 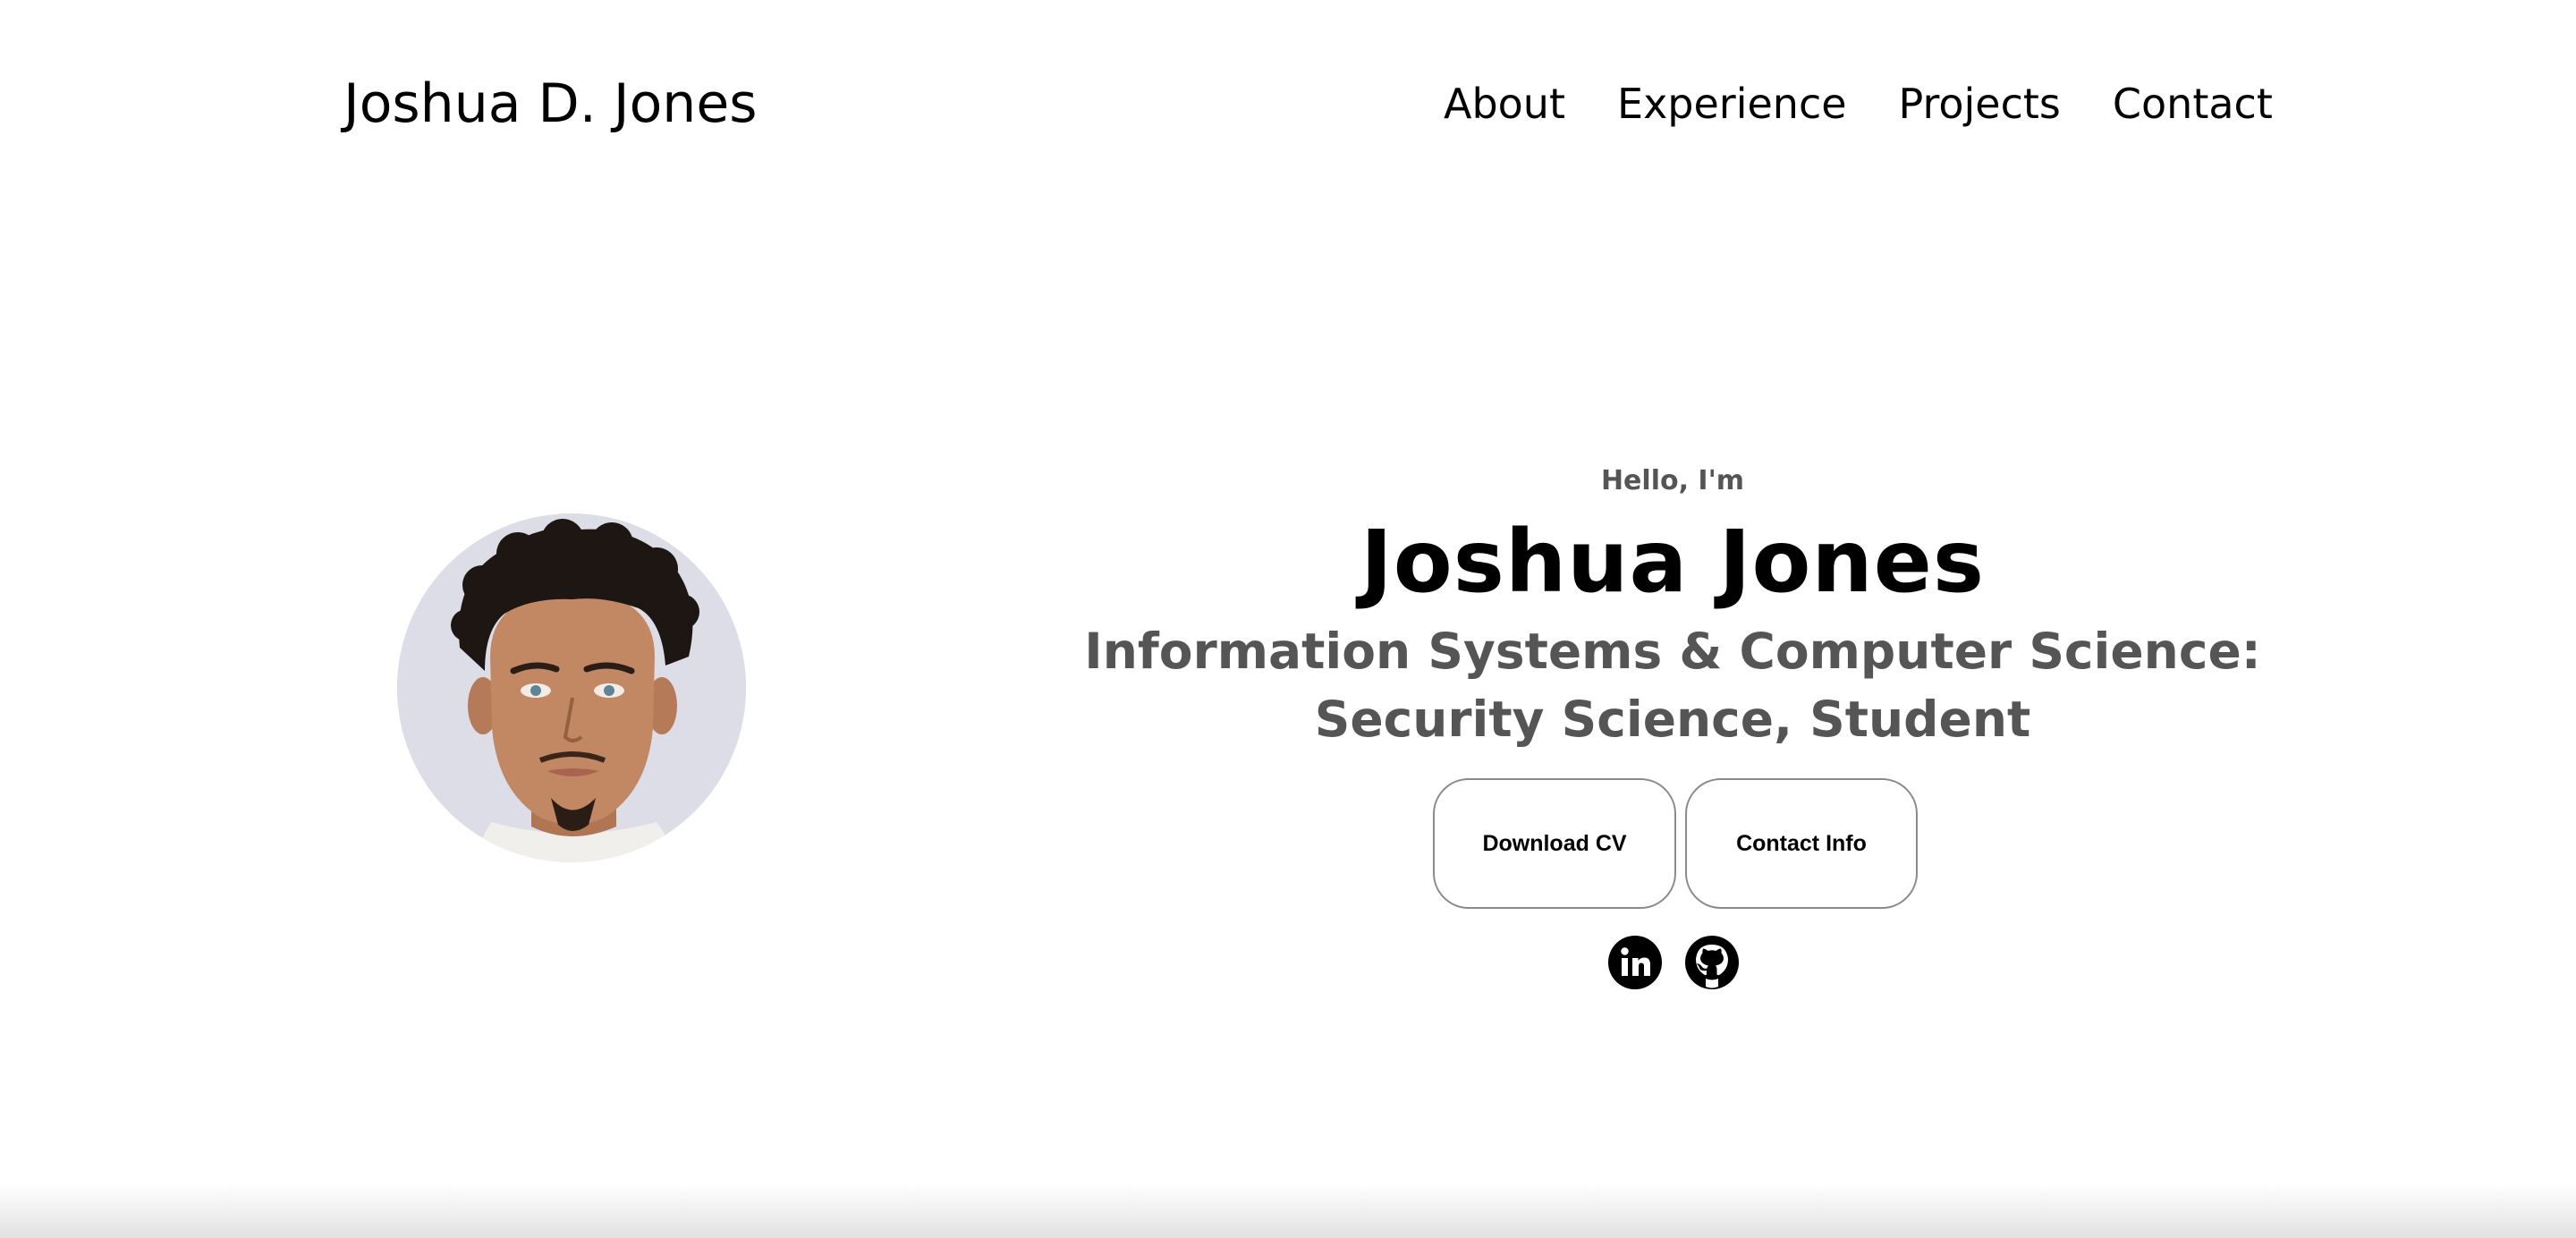 What do you see at coordinates (1712, 962) in the screenshot?
I see `github-icon` at bounding box center [1712, 962].